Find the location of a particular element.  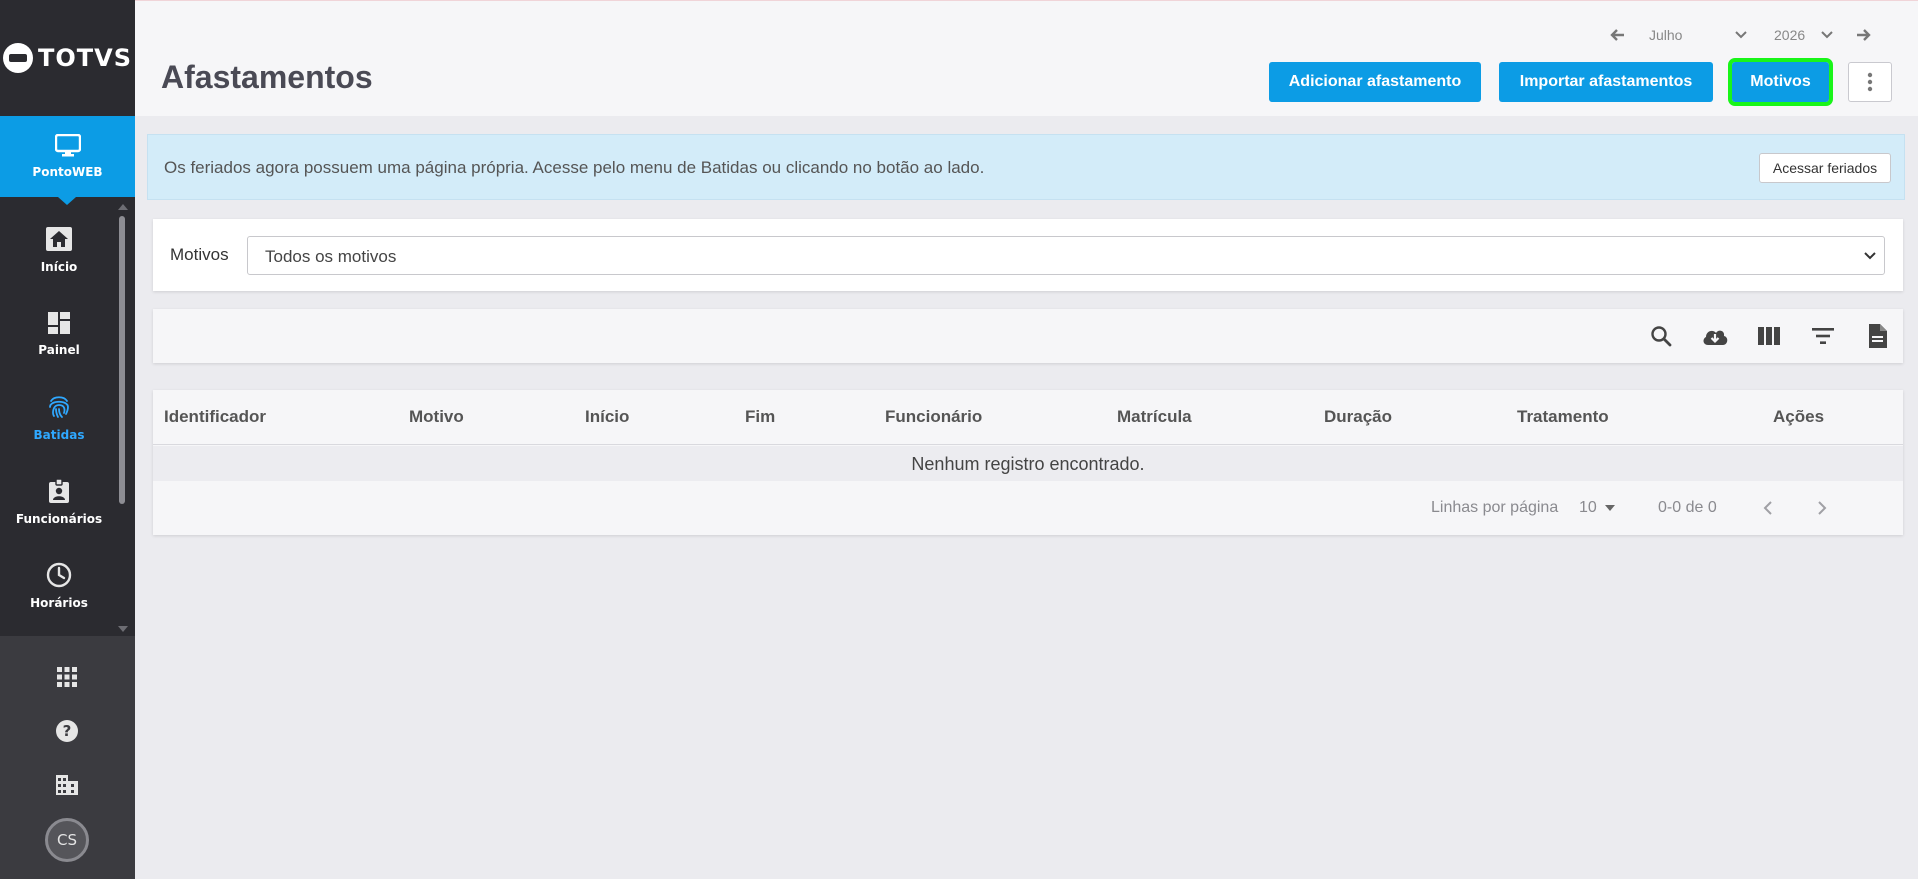

avatar: CS is located at coordinates (67, 840).